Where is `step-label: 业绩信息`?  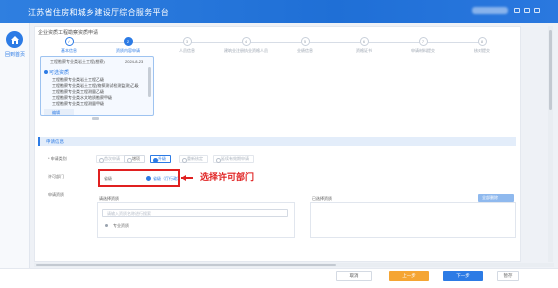
step-label: 业绩信息 is located at coordinates (305, 50).